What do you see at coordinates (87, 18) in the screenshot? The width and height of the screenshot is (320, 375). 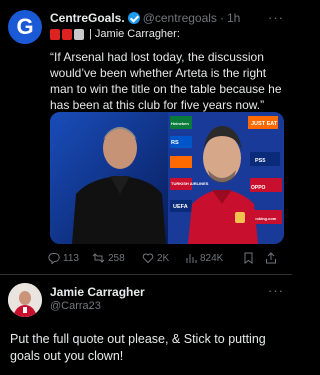 I see `author-name: CentreGoals.` at bounding box center [87, 18].